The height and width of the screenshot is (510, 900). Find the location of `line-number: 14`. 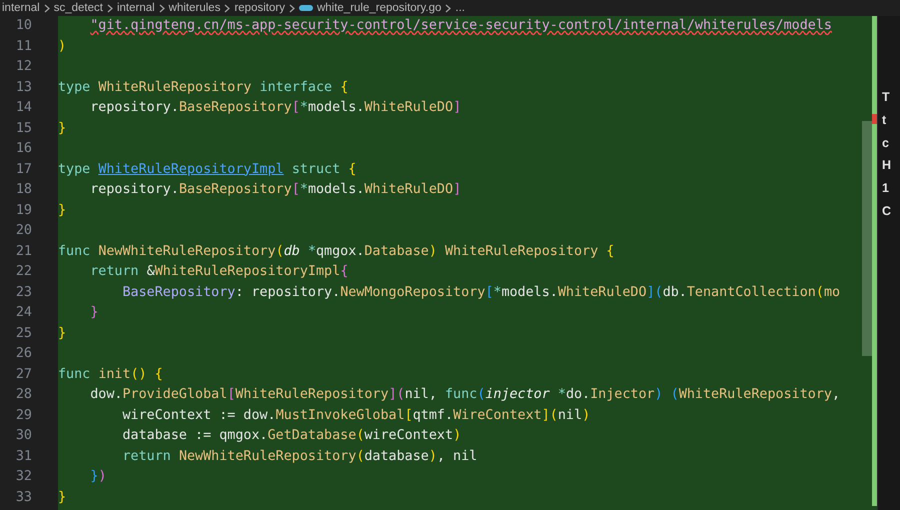

line-number: 14 is located at coordinates (23, 108).